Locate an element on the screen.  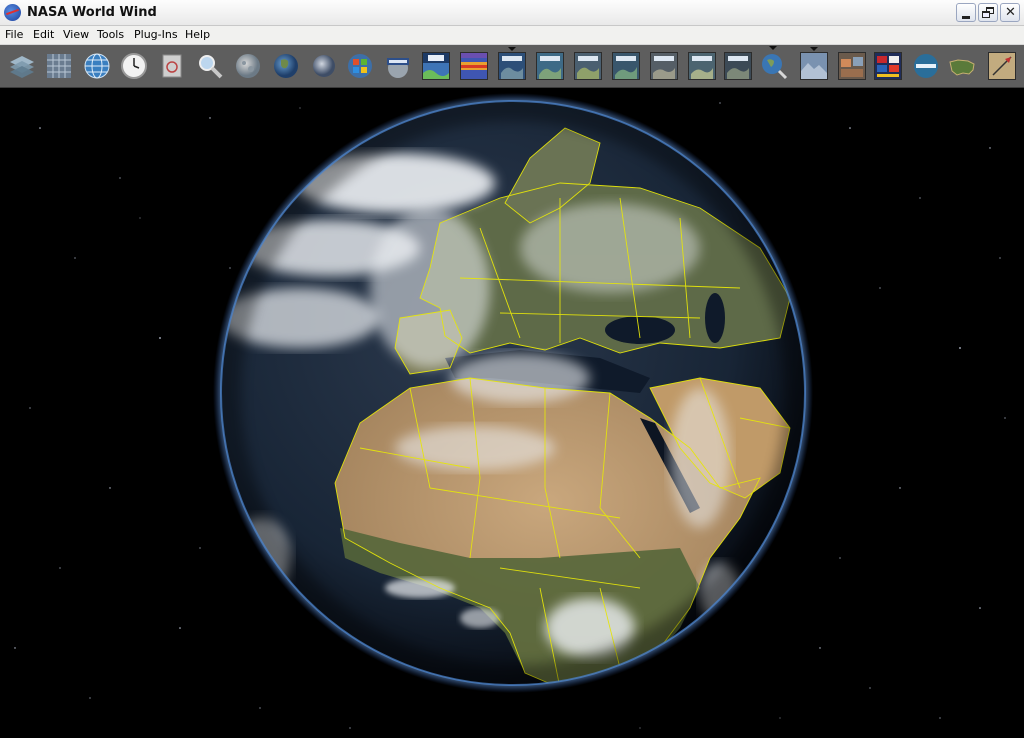
toolbar is located at coordinates (512, 66).